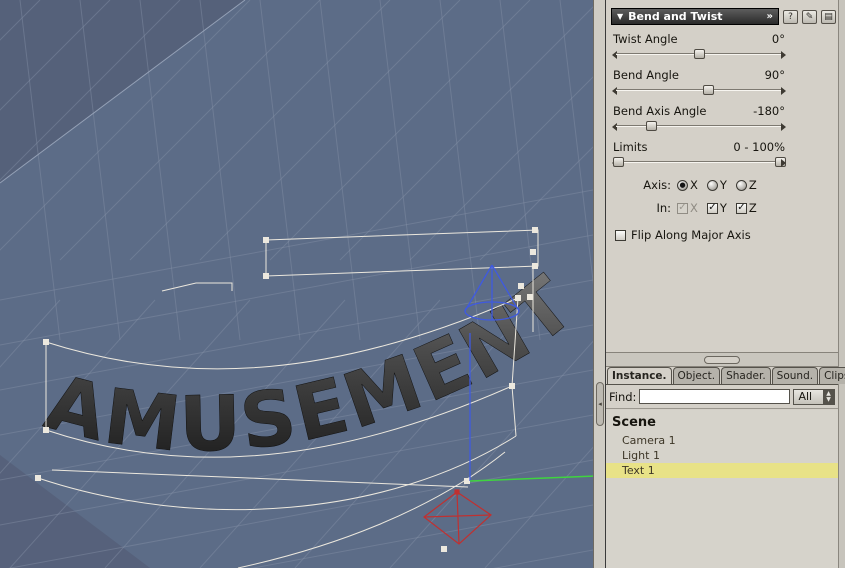  I want to click on tree-item-text: Text 1, so click(722, 470).